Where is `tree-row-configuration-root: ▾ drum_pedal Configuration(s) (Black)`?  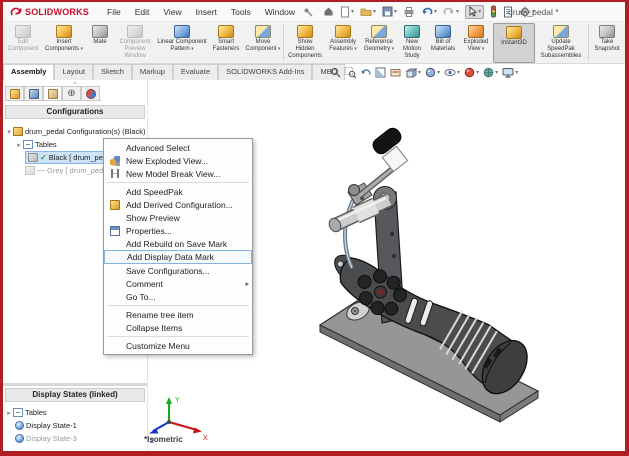 tree-row-configuration-root: ▾ drum_pedal Configuration(s) (Black) is located at coordinates (75, 131).